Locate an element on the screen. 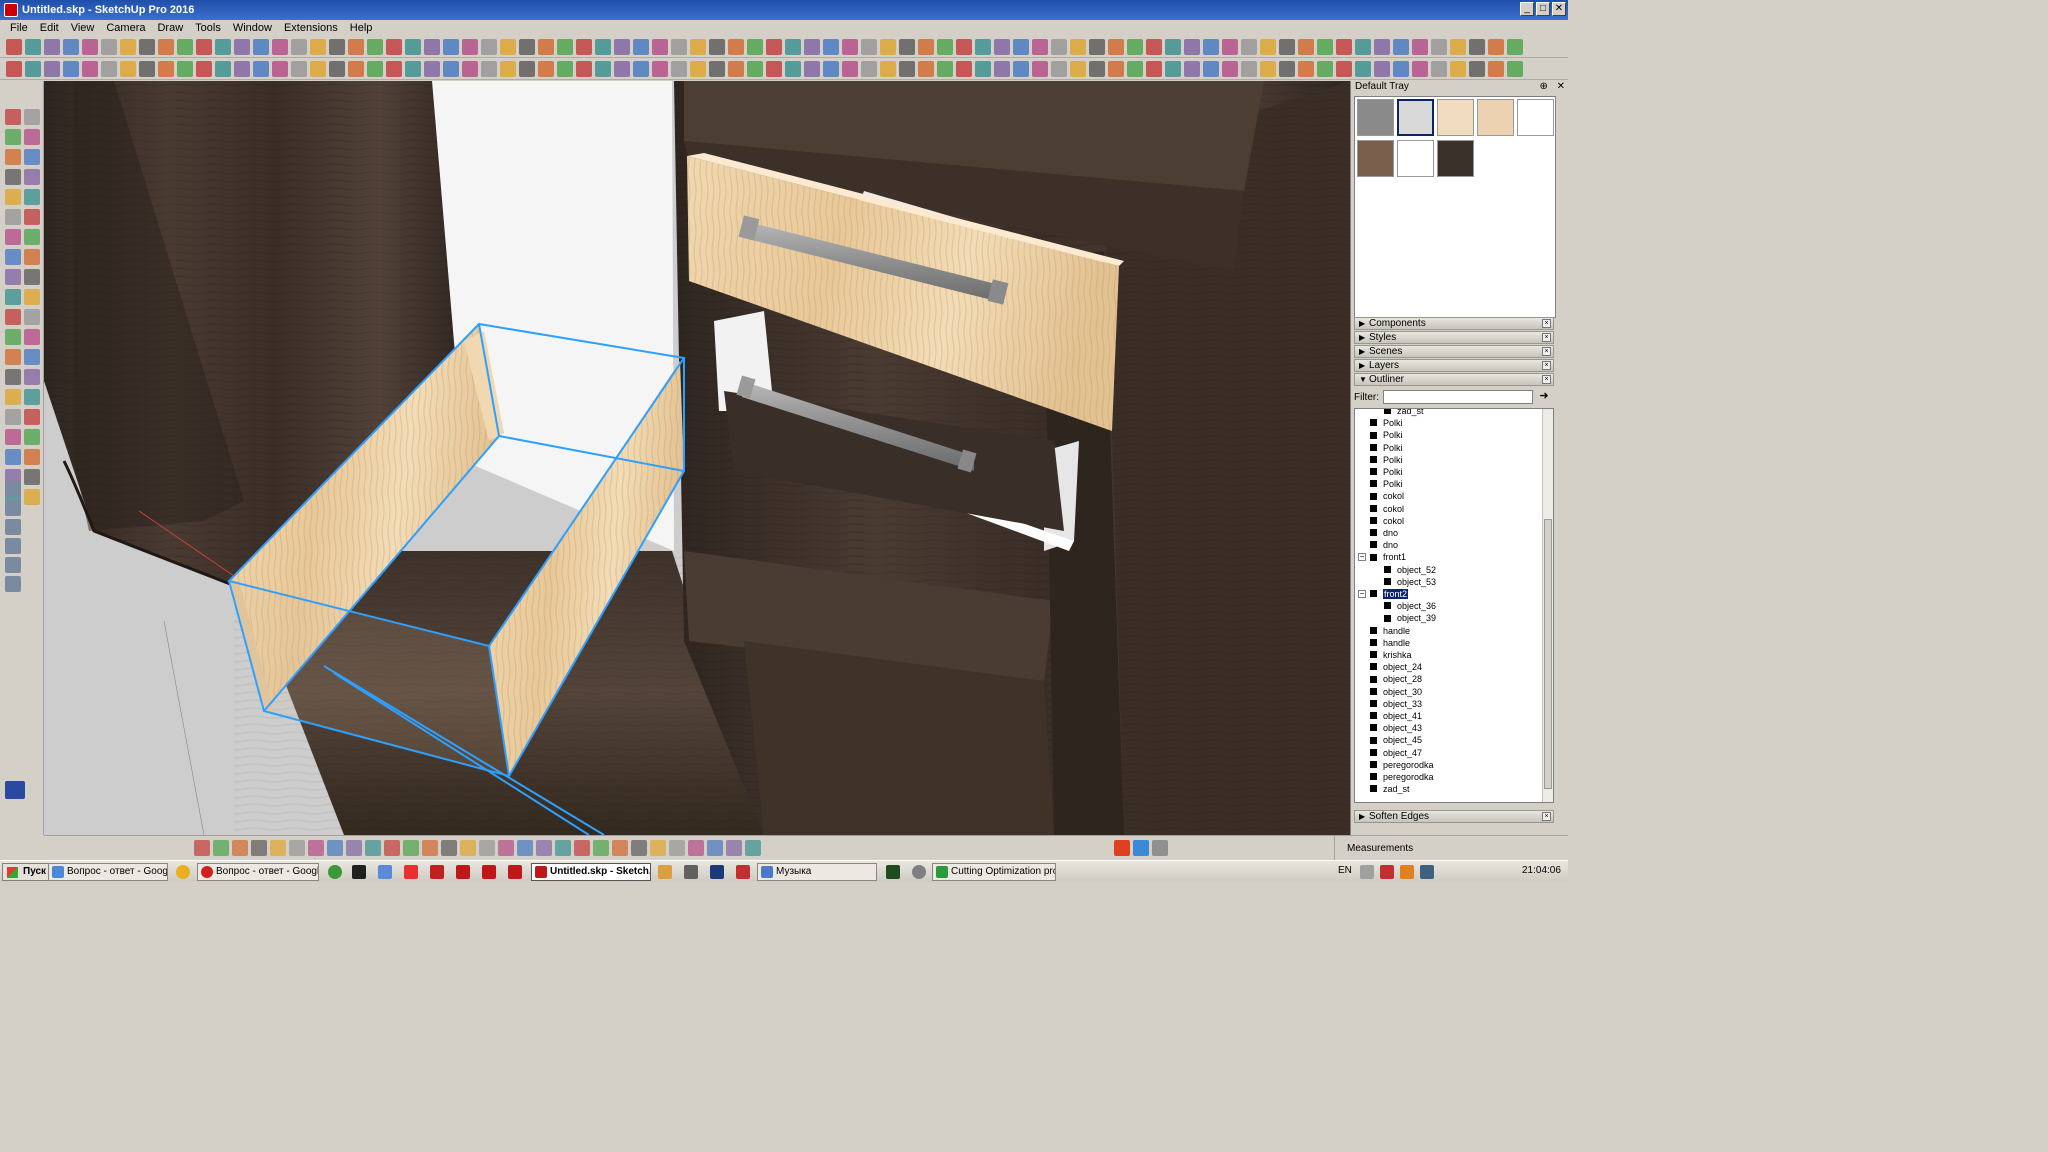 The image size is (2048, 1152). close-button: ✕ is located at coordinates (1559, 9).